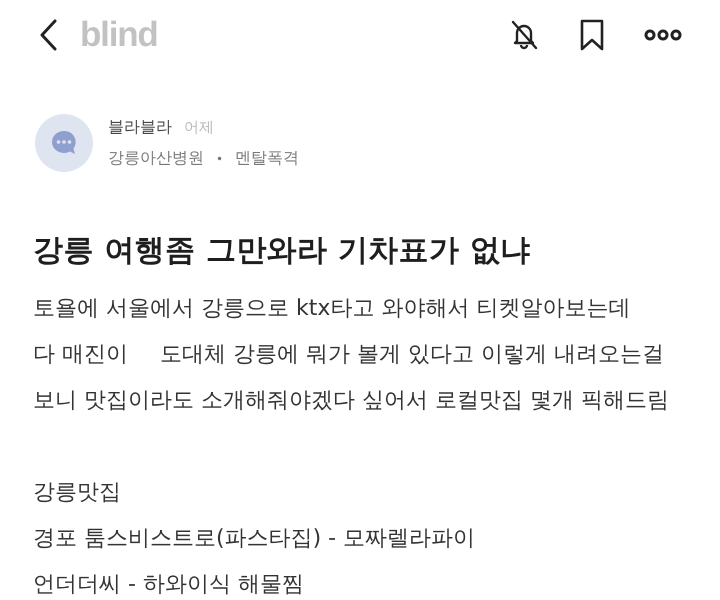  What do you see at coordinates (663, 35) in the screenshot?
I see `more-icon` at bounding box center [663, 35].